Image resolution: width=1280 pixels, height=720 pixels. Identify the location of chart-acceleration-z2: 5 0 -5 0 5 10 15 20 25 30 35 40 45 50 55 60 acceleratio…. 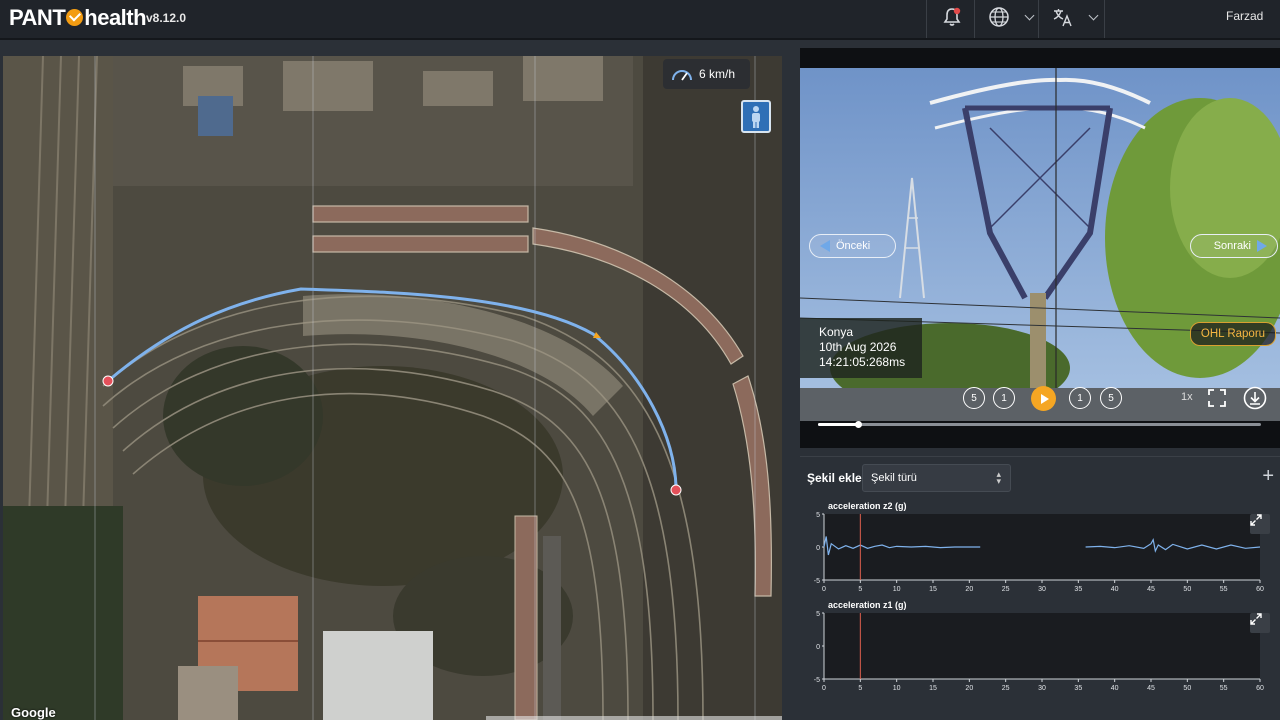
(1041, 546).